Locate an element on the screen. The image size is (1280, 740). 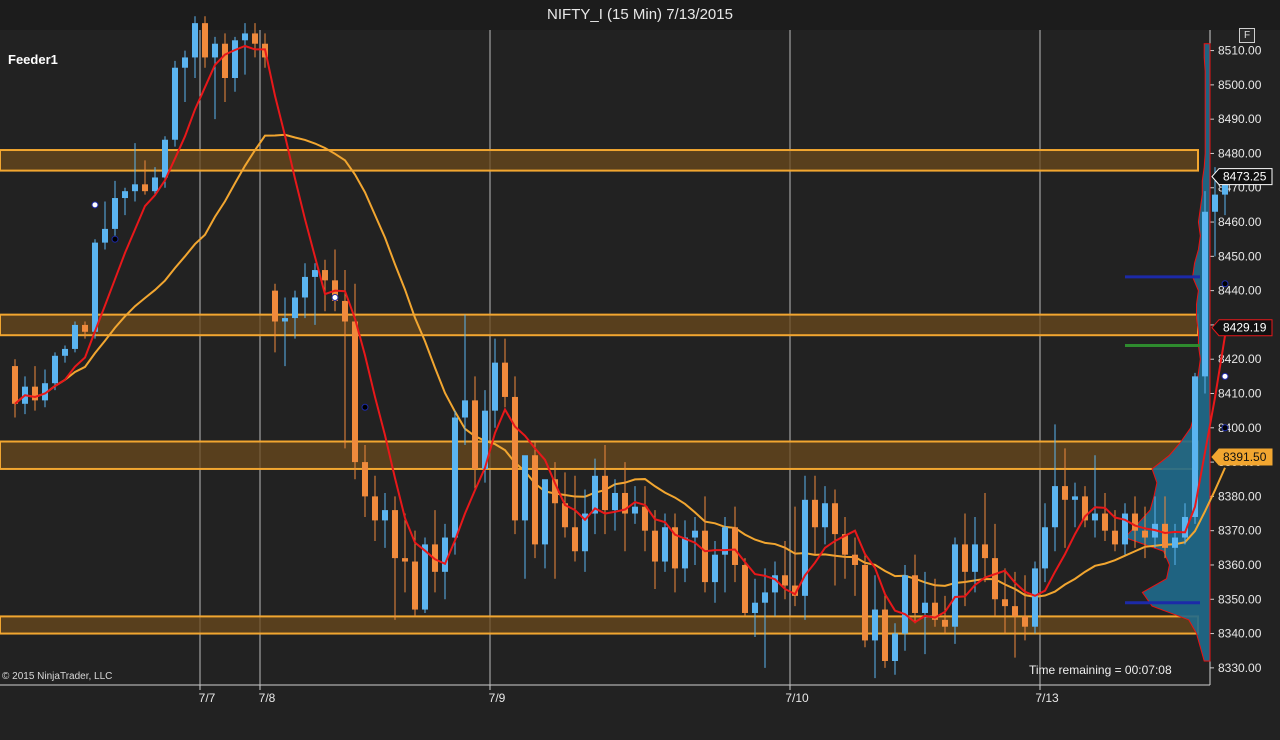
x-tick-label: 7/7 is located at coordinates (207, 698).